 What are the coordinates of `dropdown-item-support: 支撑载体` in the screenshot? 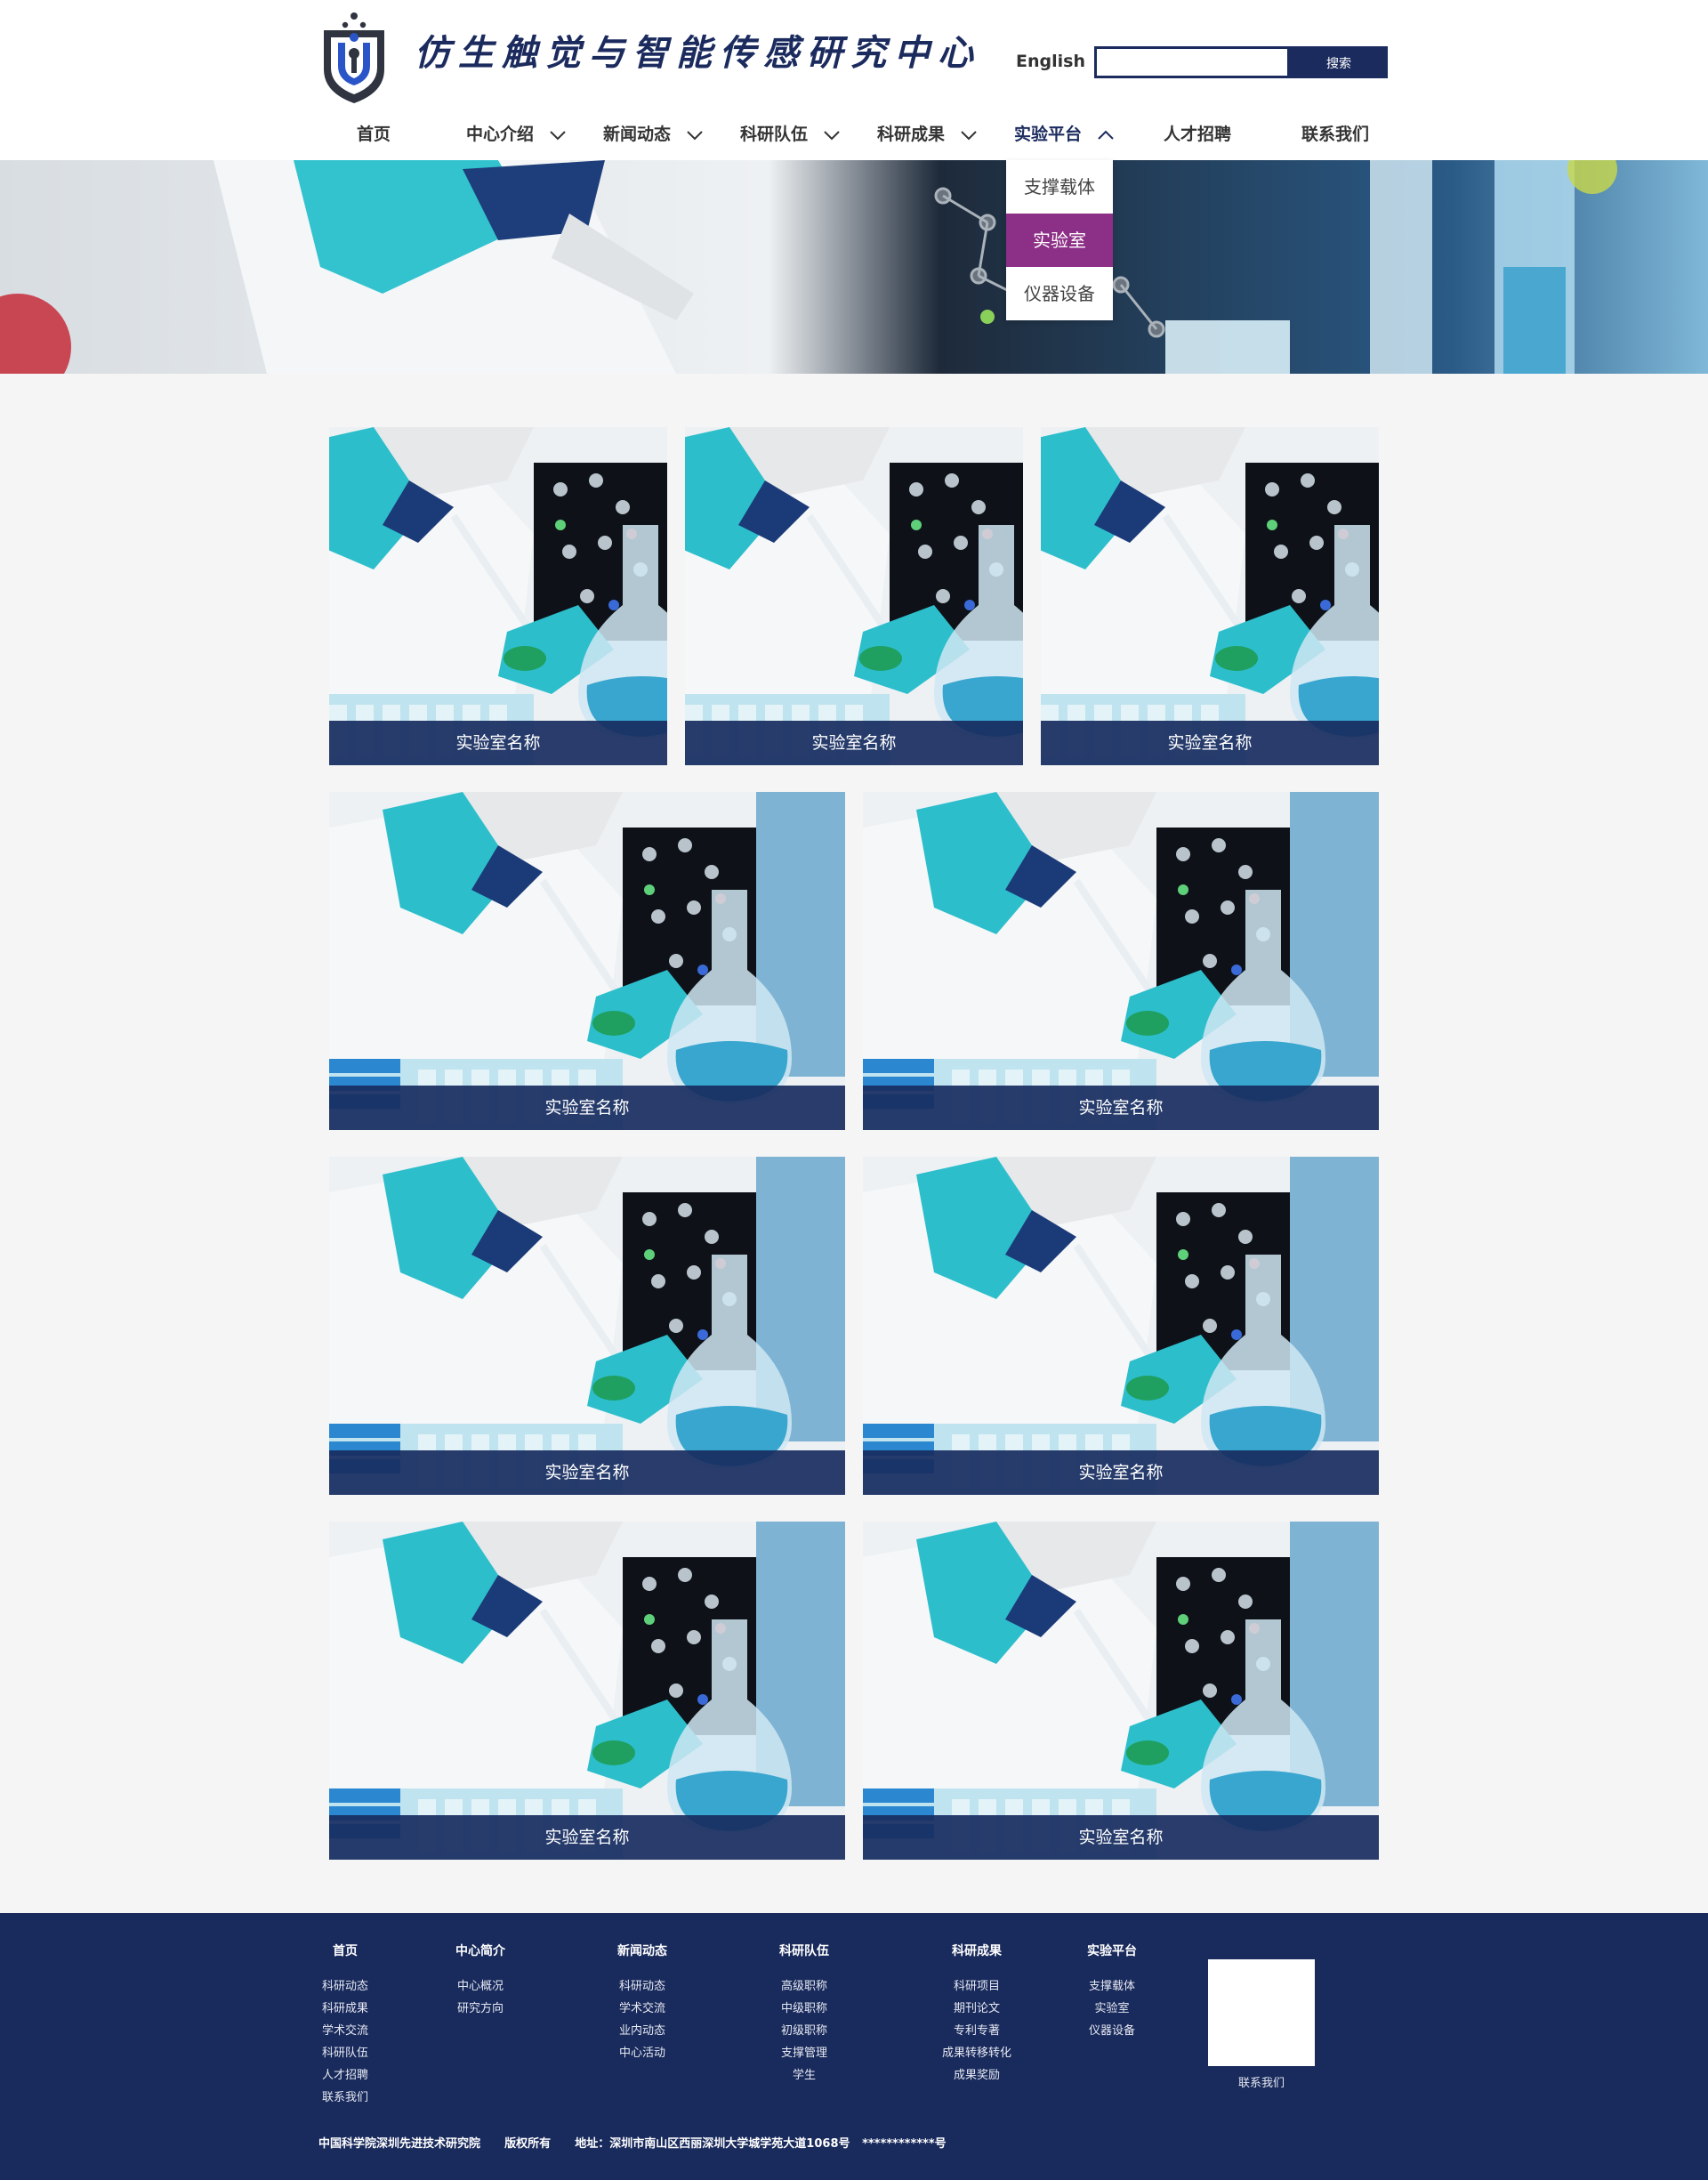 It's located at (1059, 187).